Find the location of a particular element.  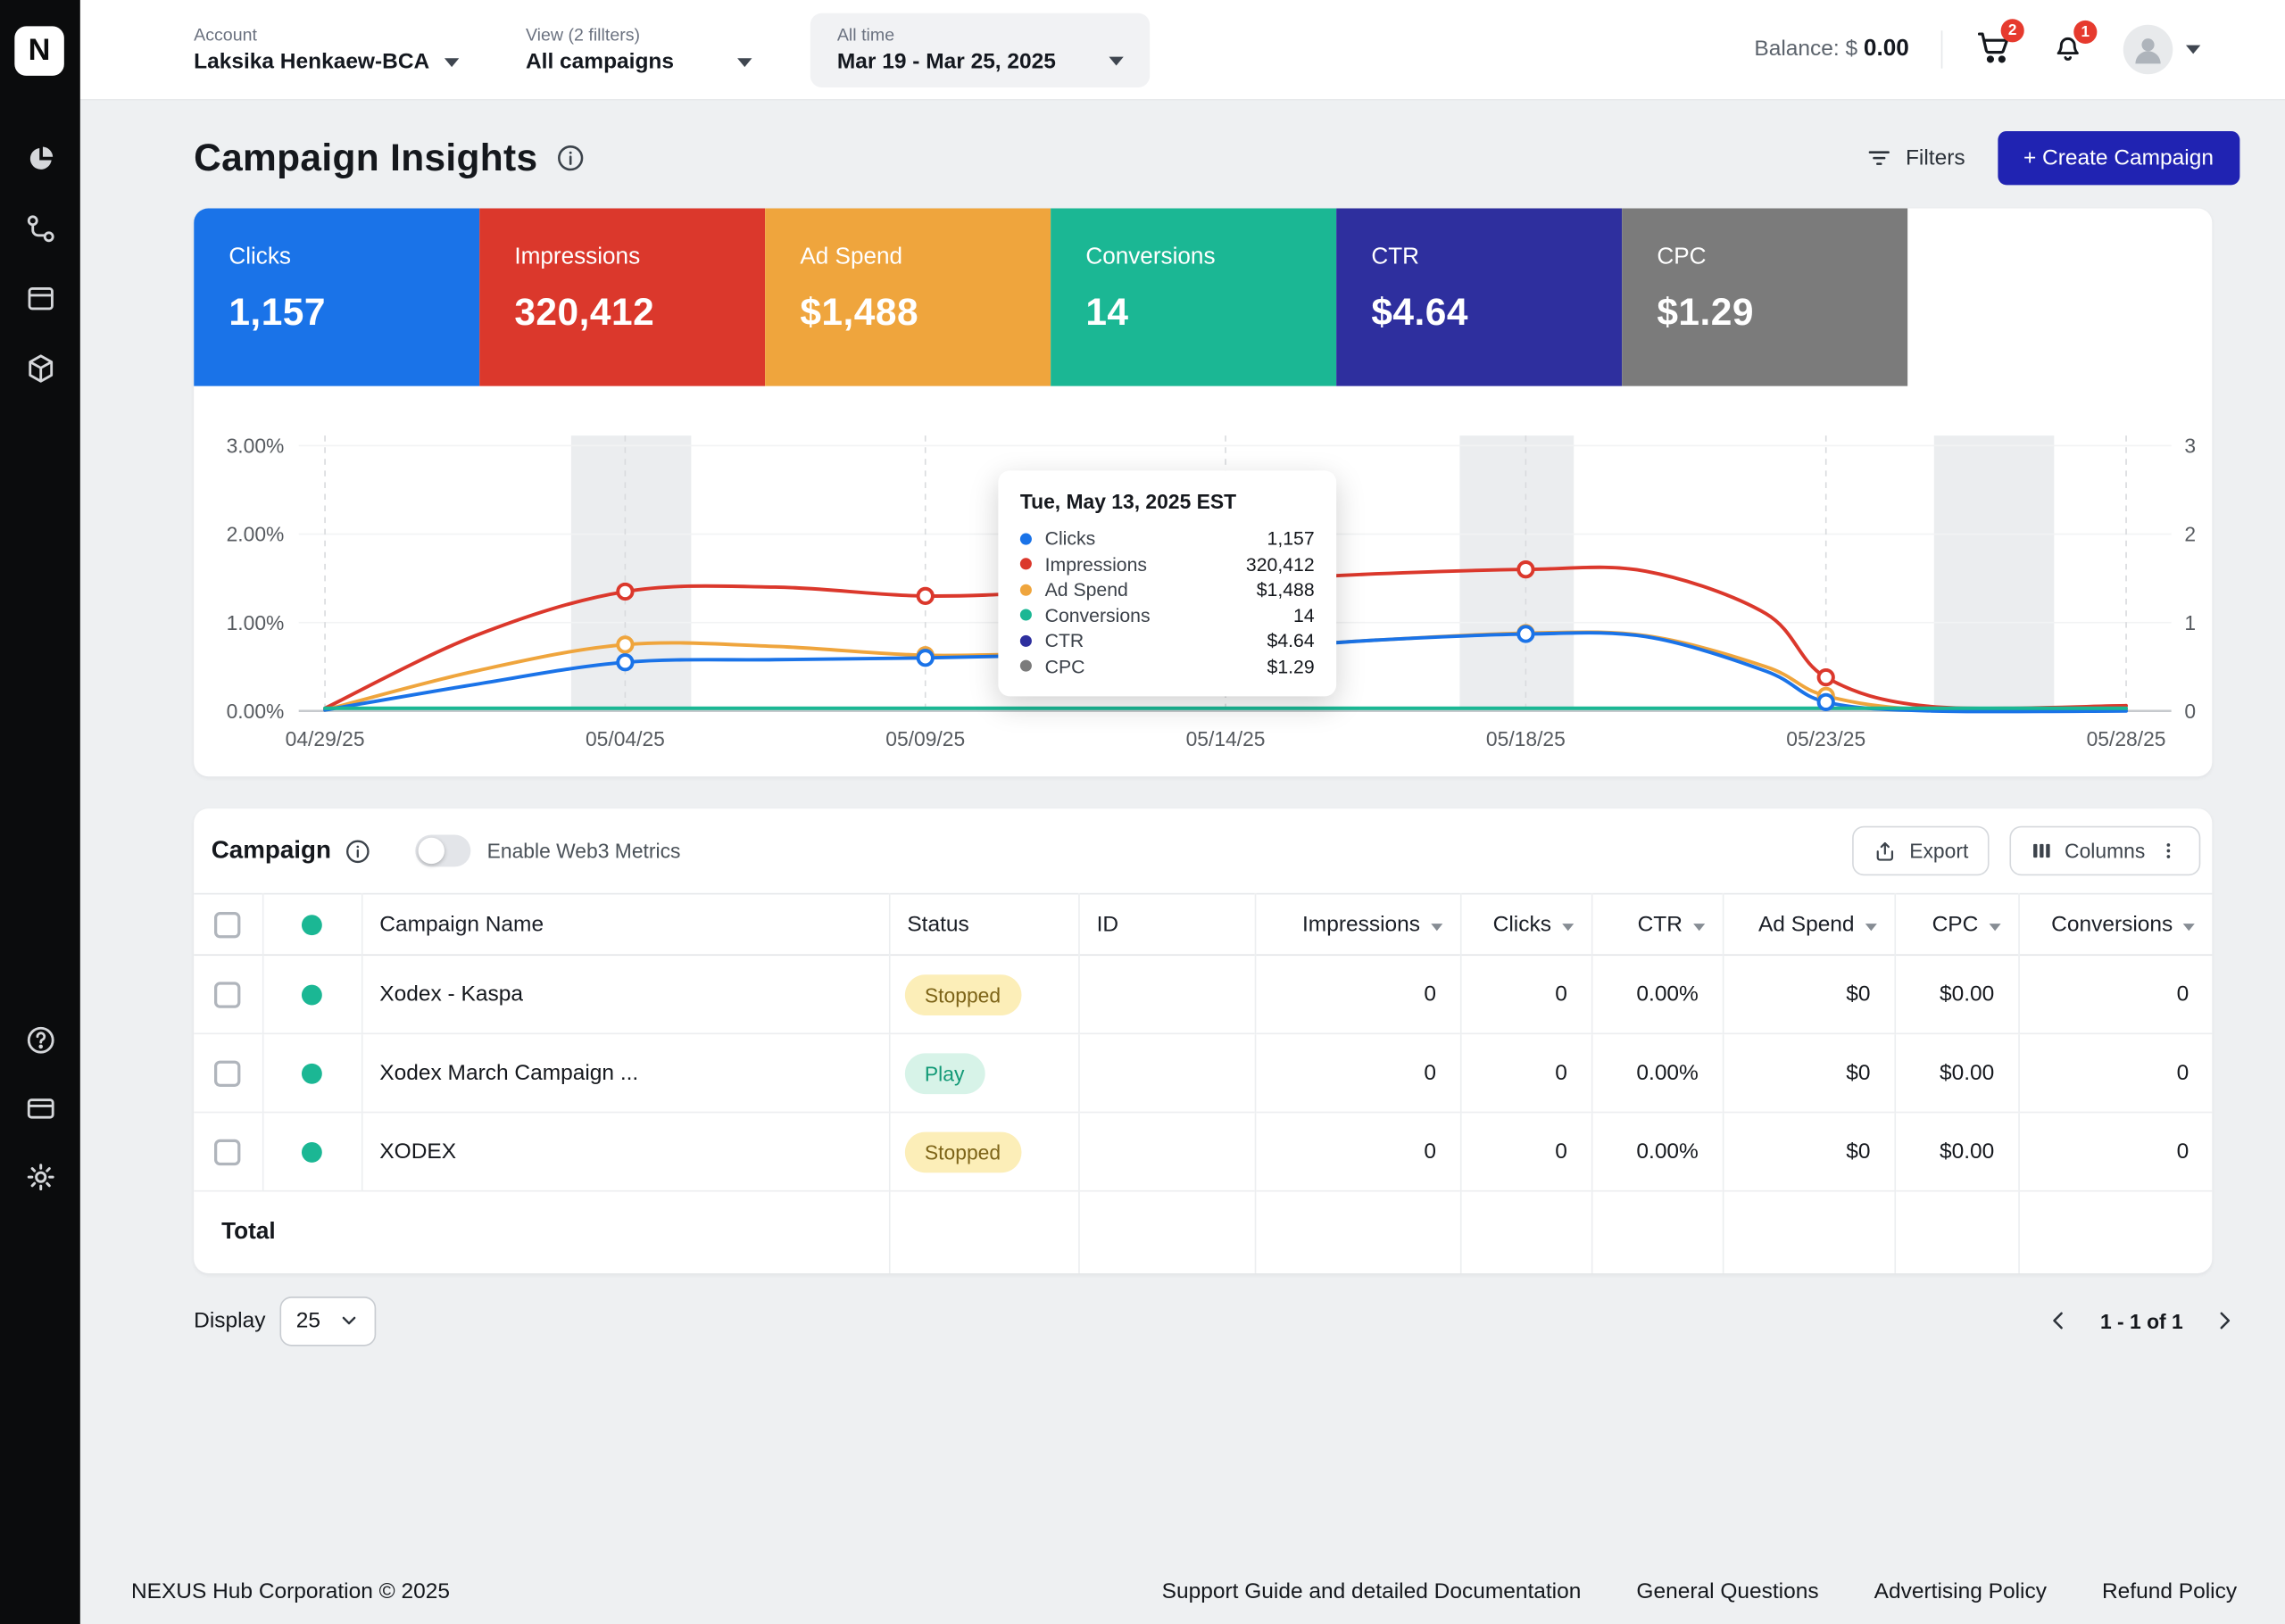

balance-label: Balance: $ is located at coordinates (1806, 49).